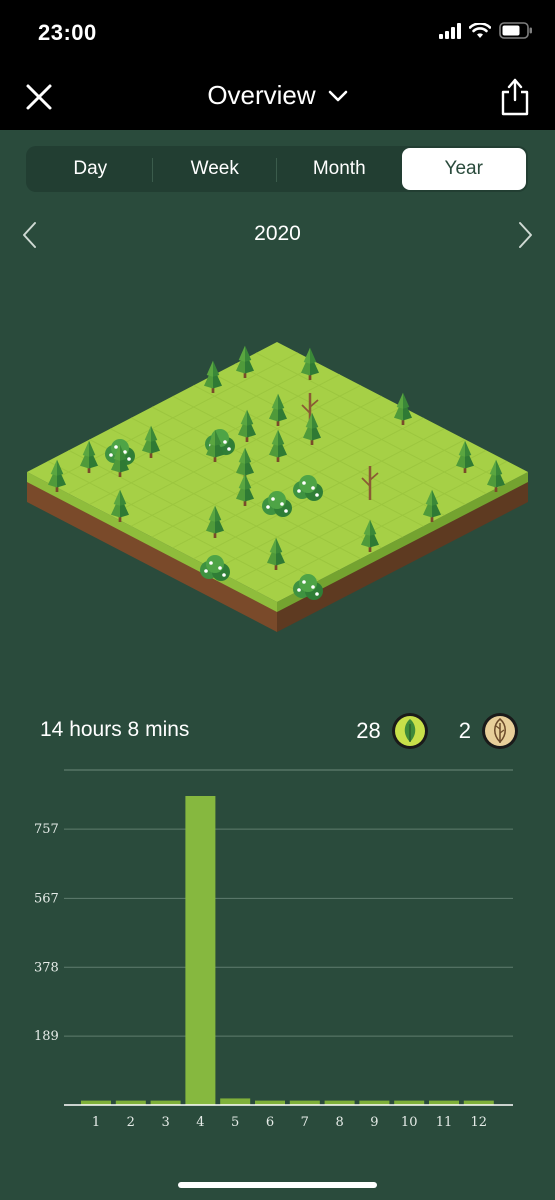 This screenshot has width=555, height=1200. I want to click on status-bar: 23:00, so click(277, 33).